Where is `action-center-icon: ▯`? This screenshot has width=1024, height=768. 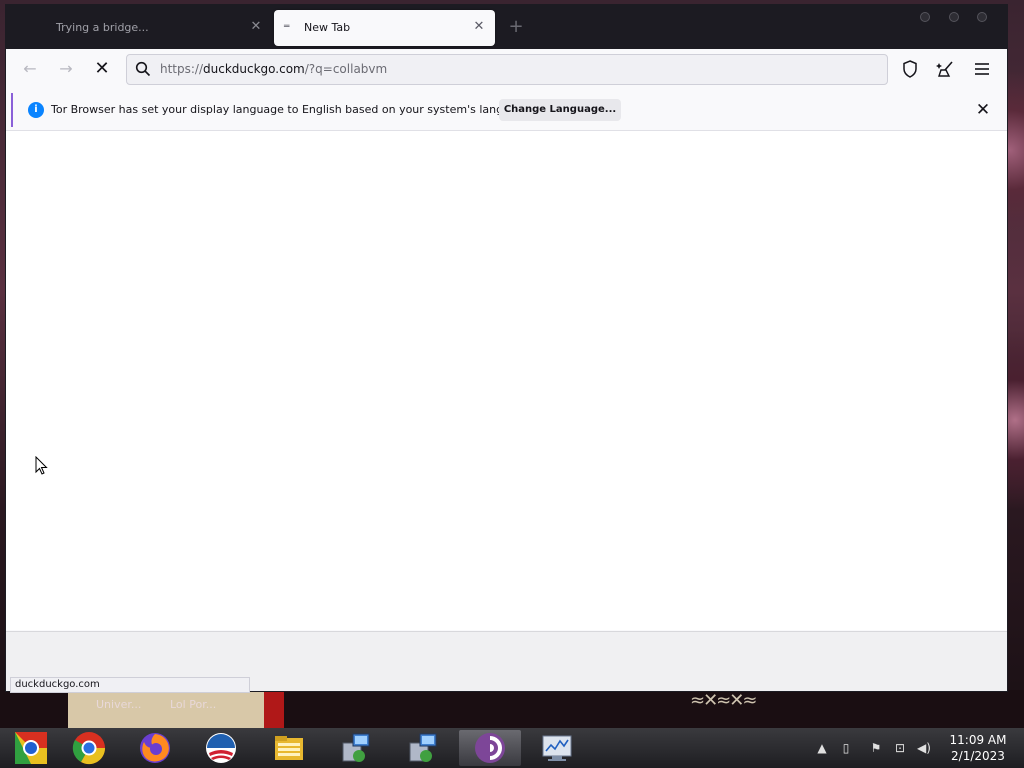
action-center-icon: ▯ is located at coordinates (846, 748).